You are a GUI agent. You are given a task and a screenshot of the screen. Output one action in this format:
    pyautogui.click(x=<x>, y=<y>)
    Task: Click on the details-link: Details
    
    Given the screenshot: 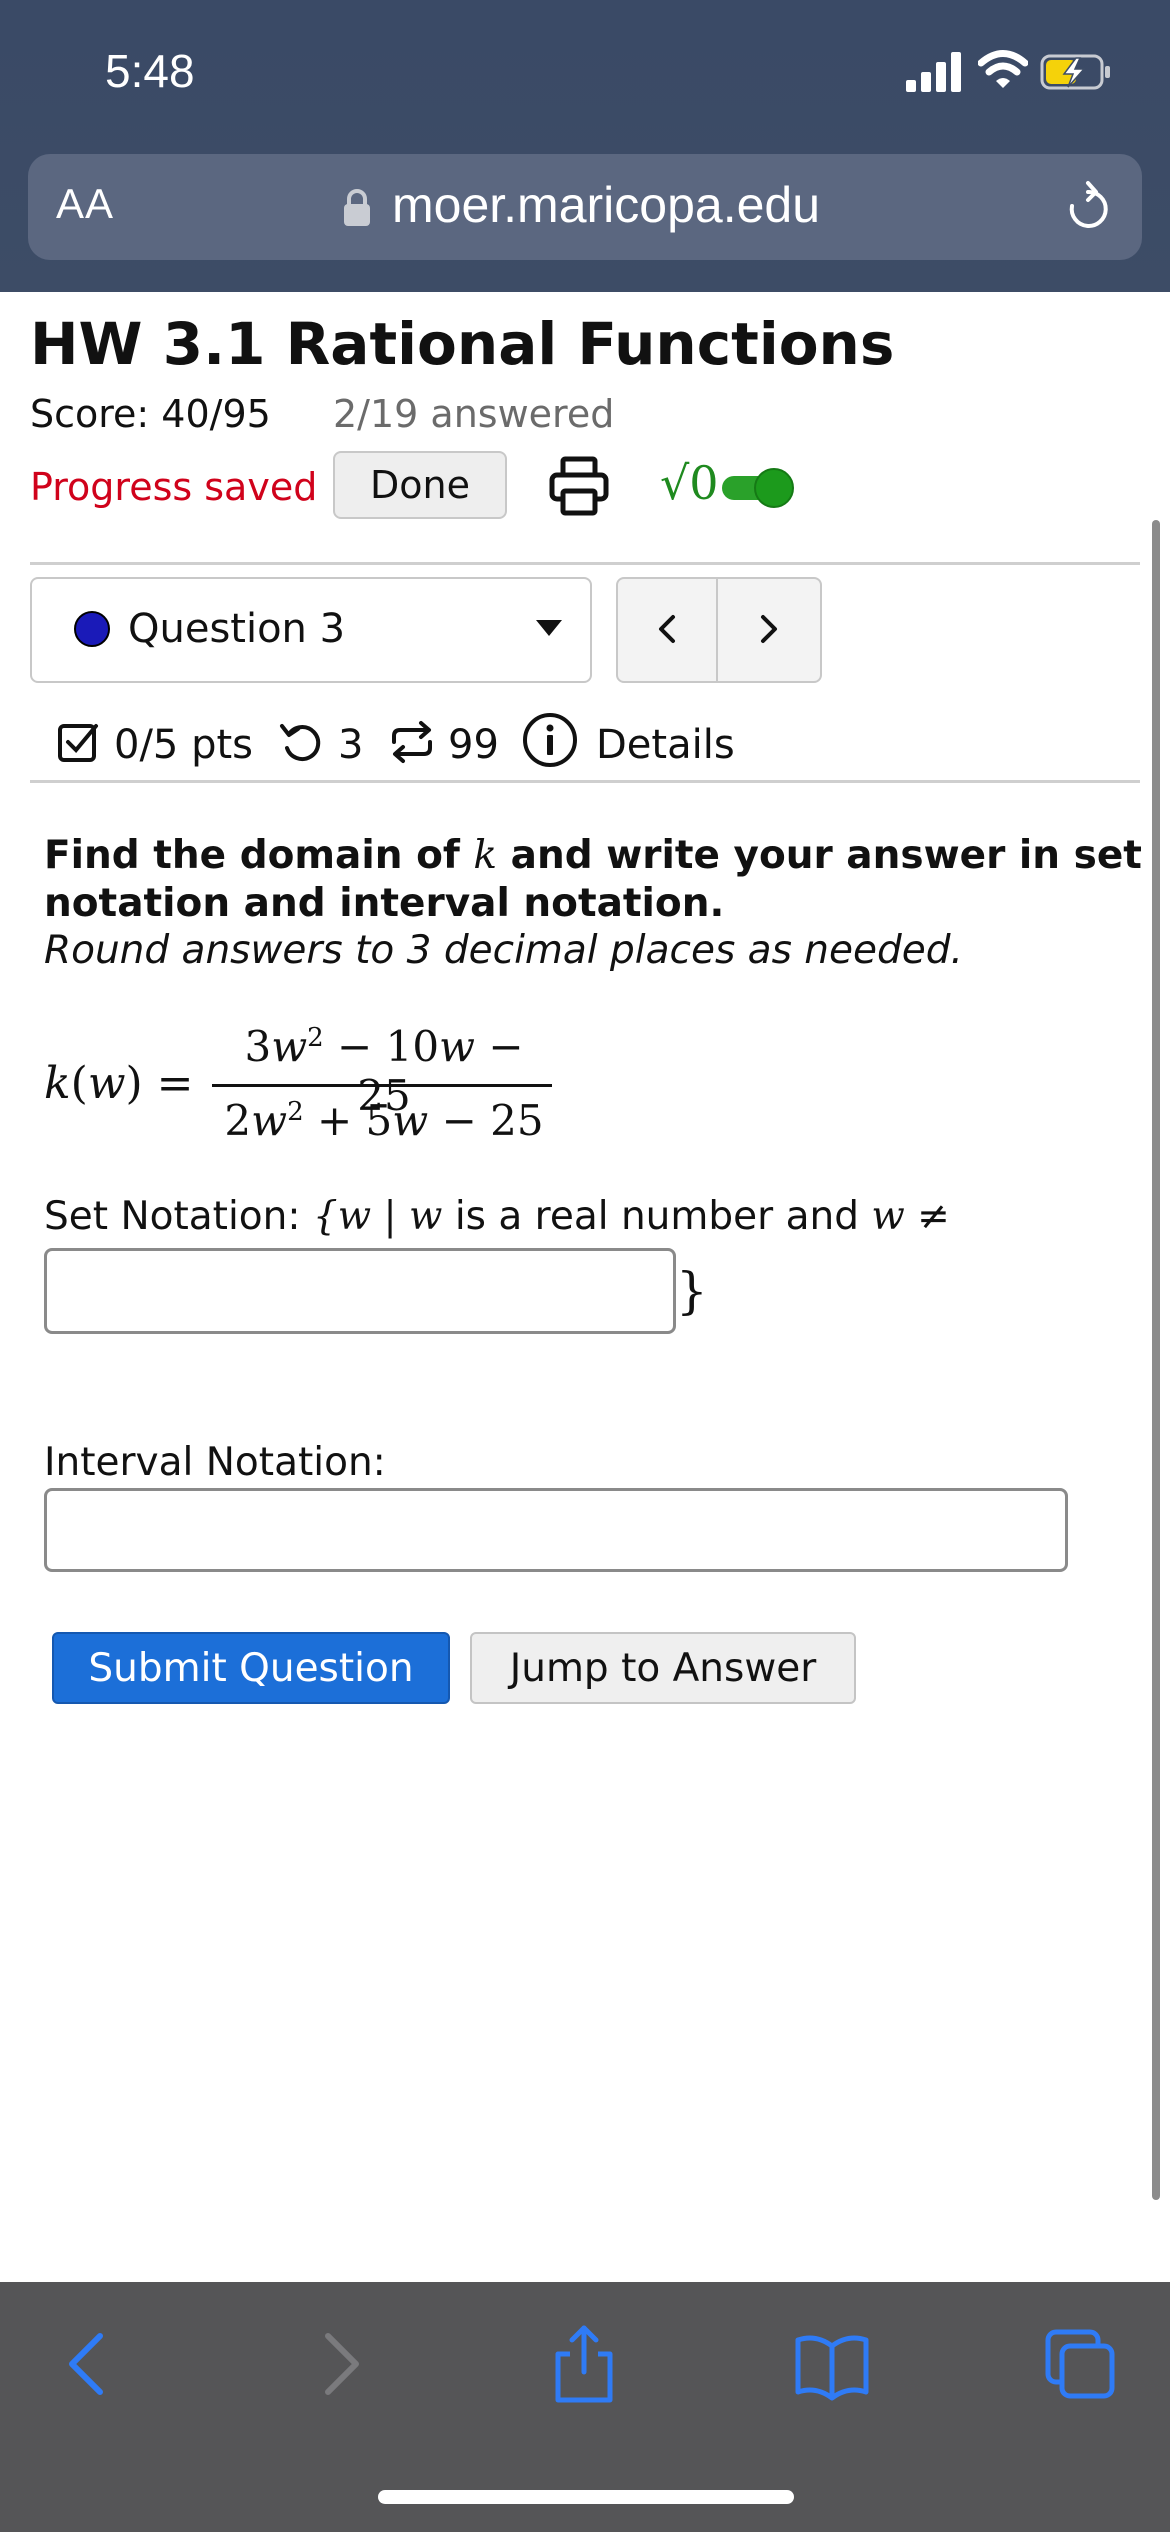 What is the action you would take?
    pyautogui.click(x=665, y=745)
    